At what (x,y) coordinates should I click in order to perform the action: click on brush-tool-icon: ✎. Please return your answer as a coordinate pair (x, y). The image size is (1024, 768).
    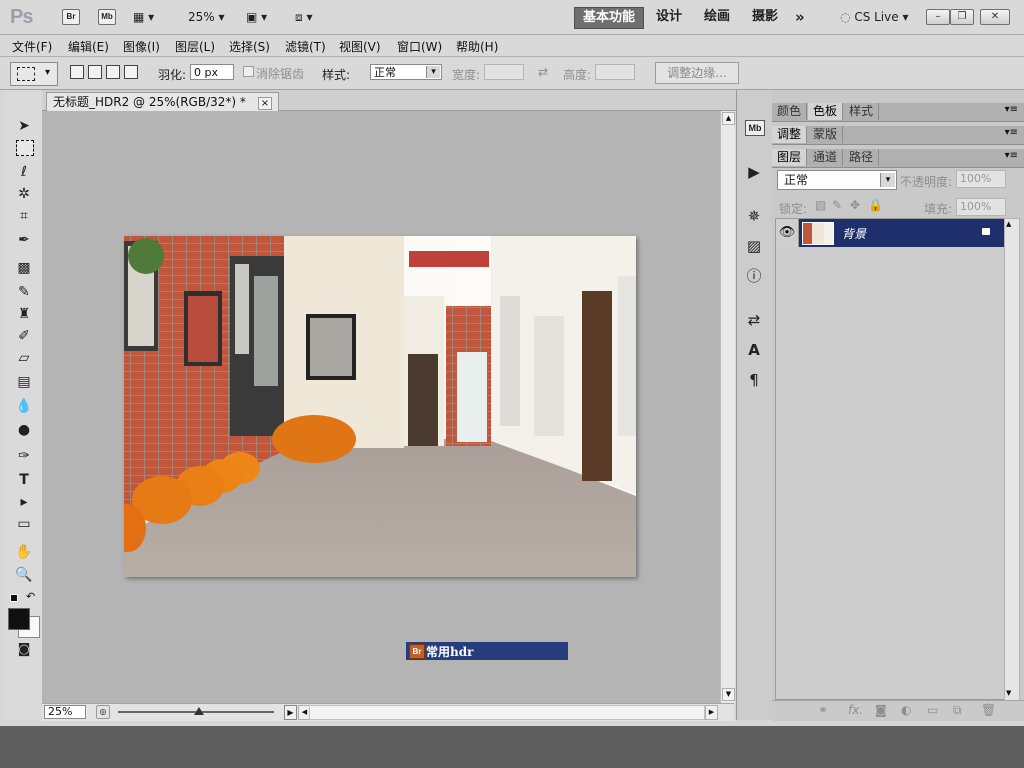
    Looking at the image, I should click on (24, 292).